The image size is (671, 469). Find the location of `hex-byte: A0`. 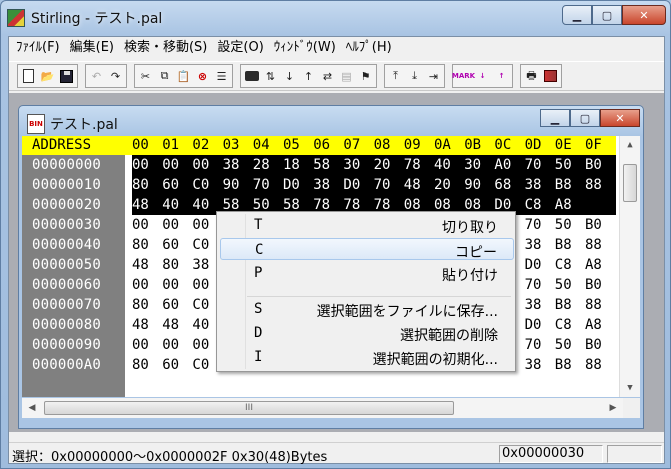

hex-byte: A0 is located at coordinates (502, 165).